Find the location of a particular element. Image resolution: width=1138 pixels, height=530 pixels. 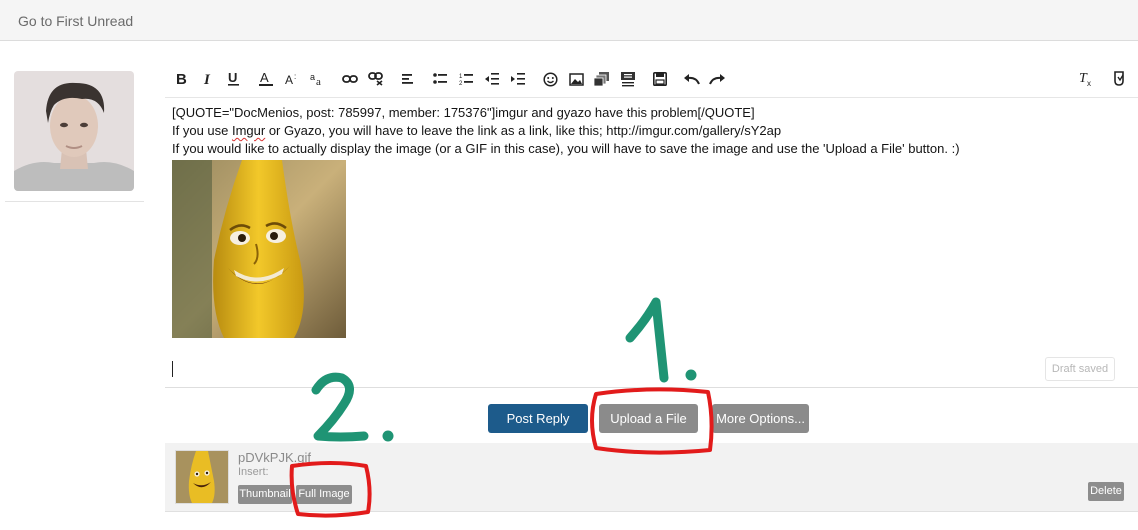

smiley-icon is located at coordinates (550, 79).